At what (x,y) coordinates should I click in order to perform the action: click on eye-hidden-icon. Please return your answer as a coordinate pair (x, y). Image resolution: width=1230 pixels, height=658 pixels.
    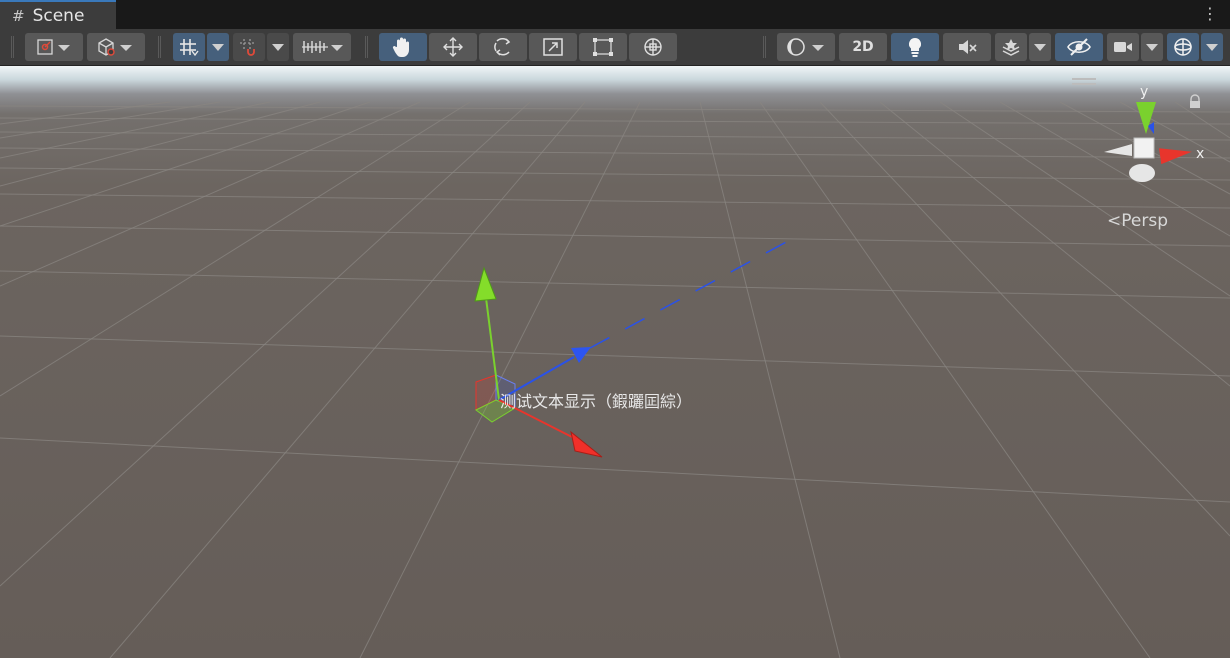
    Looking at the image, I should click on (1079, 47).